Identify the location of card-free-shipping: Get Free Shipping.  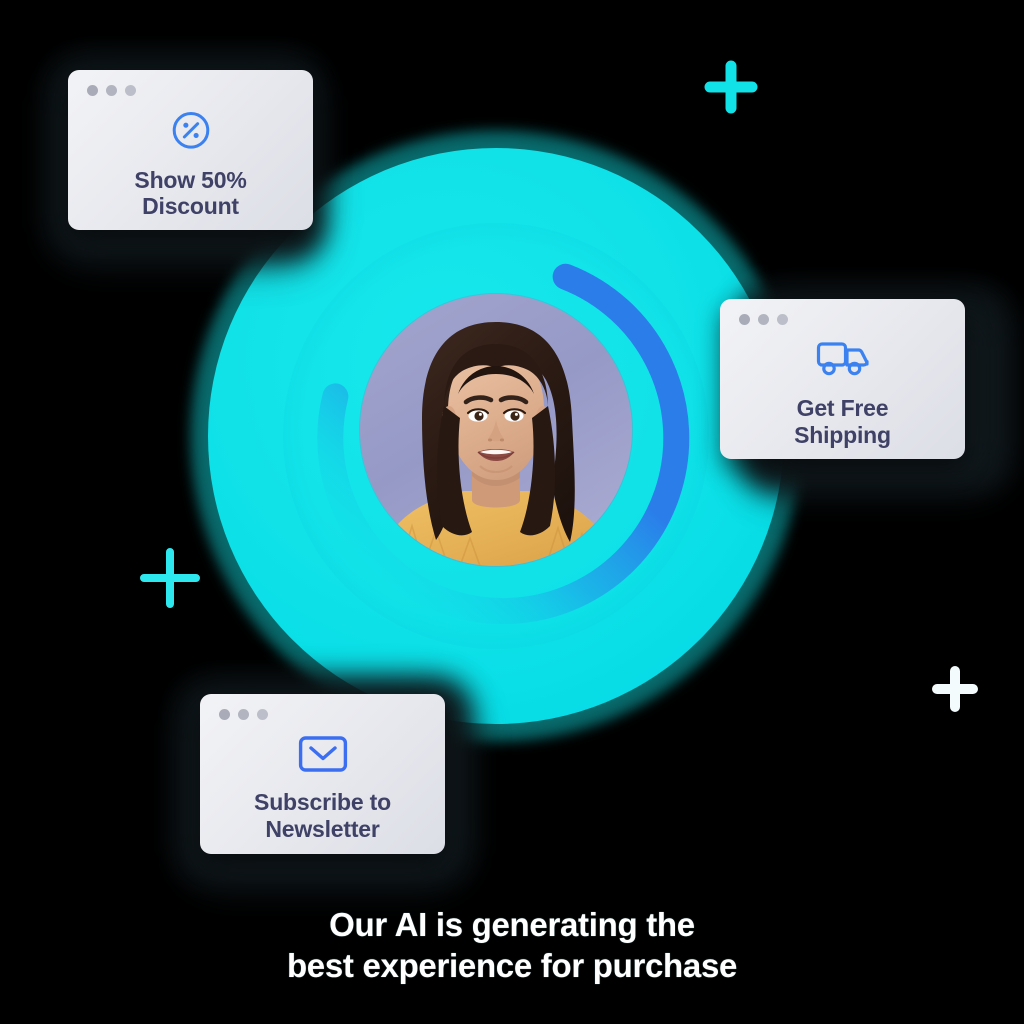
(863, 389).